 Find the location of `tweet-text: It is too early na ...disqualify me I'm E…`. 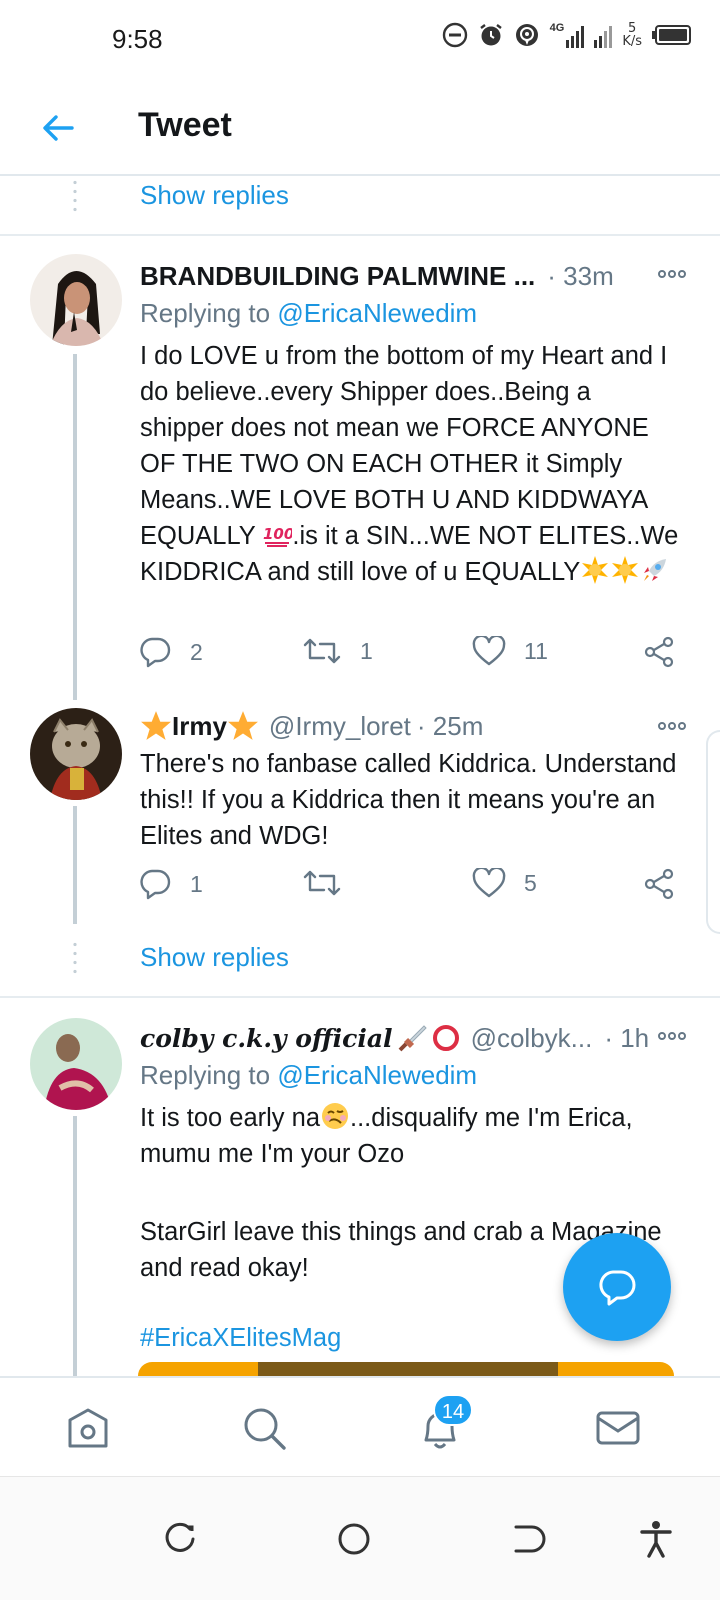

tweet-text: It is too early na ...disqualify me I'm E… is located at coordinates (410, 1136).